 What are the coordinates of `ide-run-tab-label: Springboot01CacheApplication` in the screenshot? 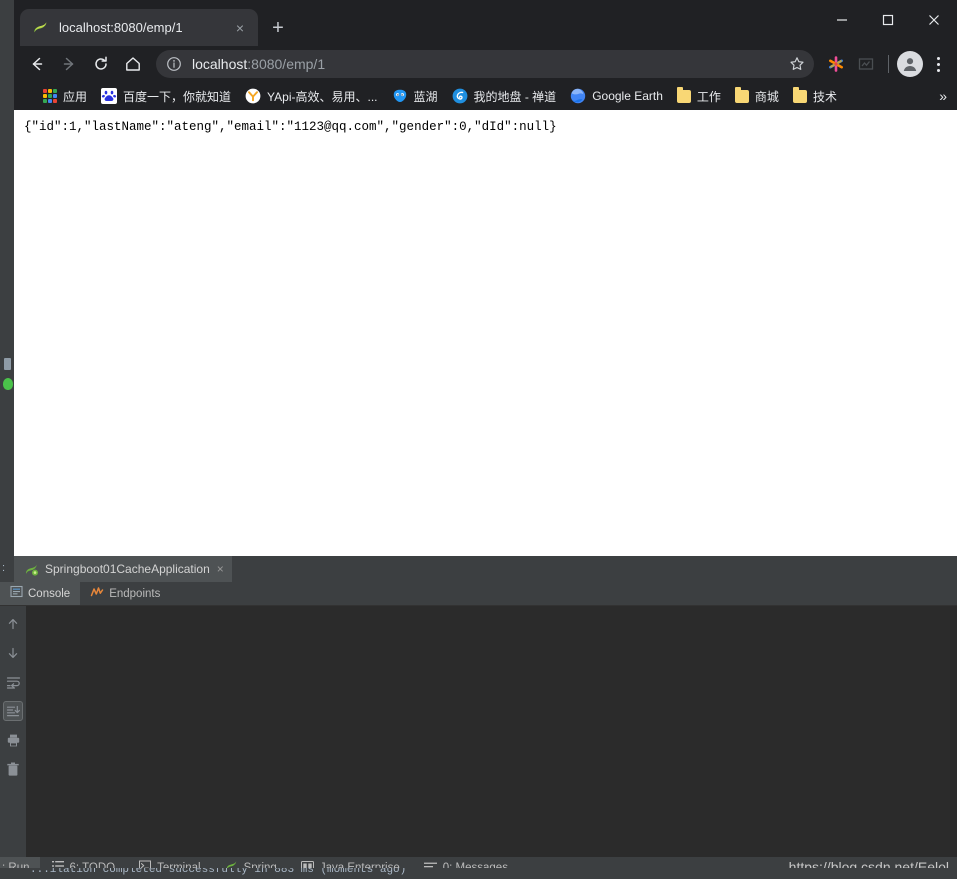 It's located at (127, 569).